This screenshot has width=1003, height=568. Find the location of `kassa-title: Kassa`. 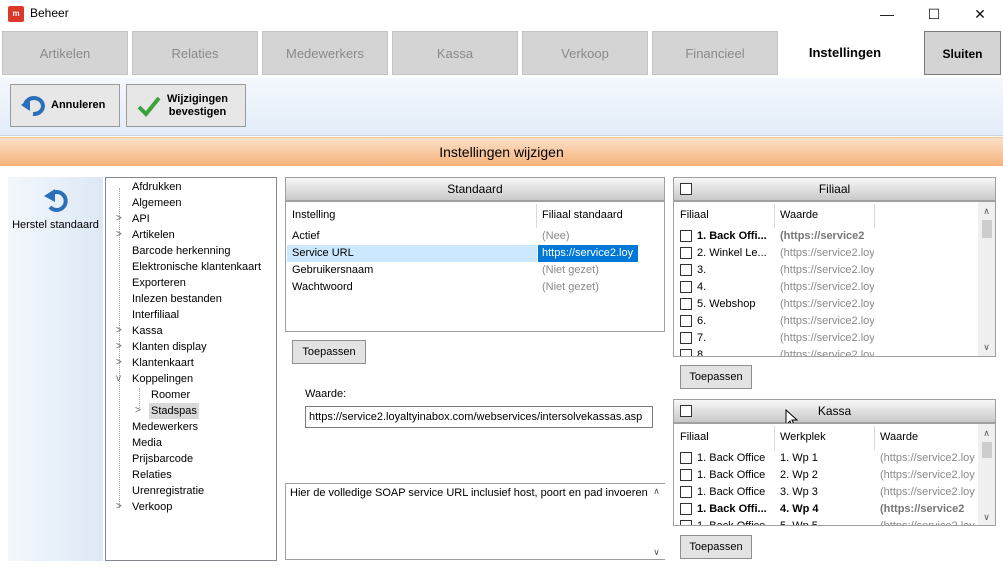

kassa-title: Kassa is located at coordinates (834, 411).